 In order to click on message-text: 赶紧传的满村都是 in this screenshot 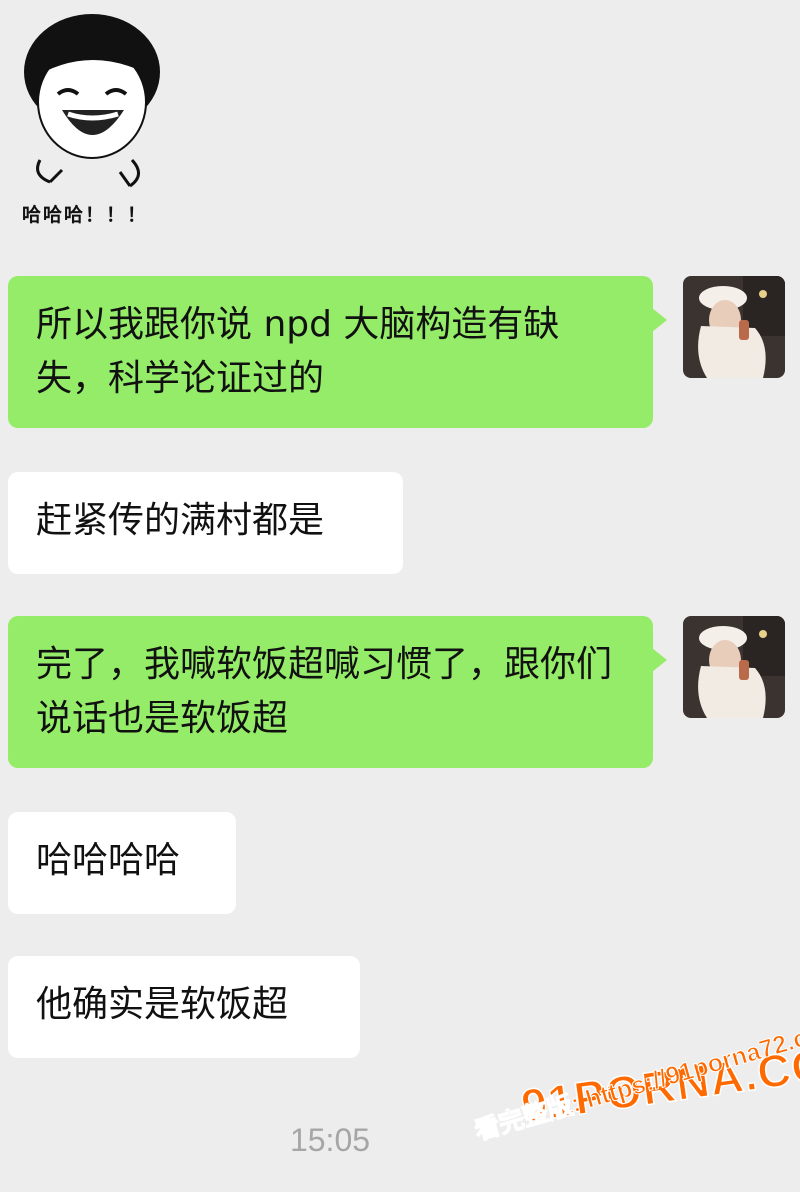, I will do `click(180, 520)`.